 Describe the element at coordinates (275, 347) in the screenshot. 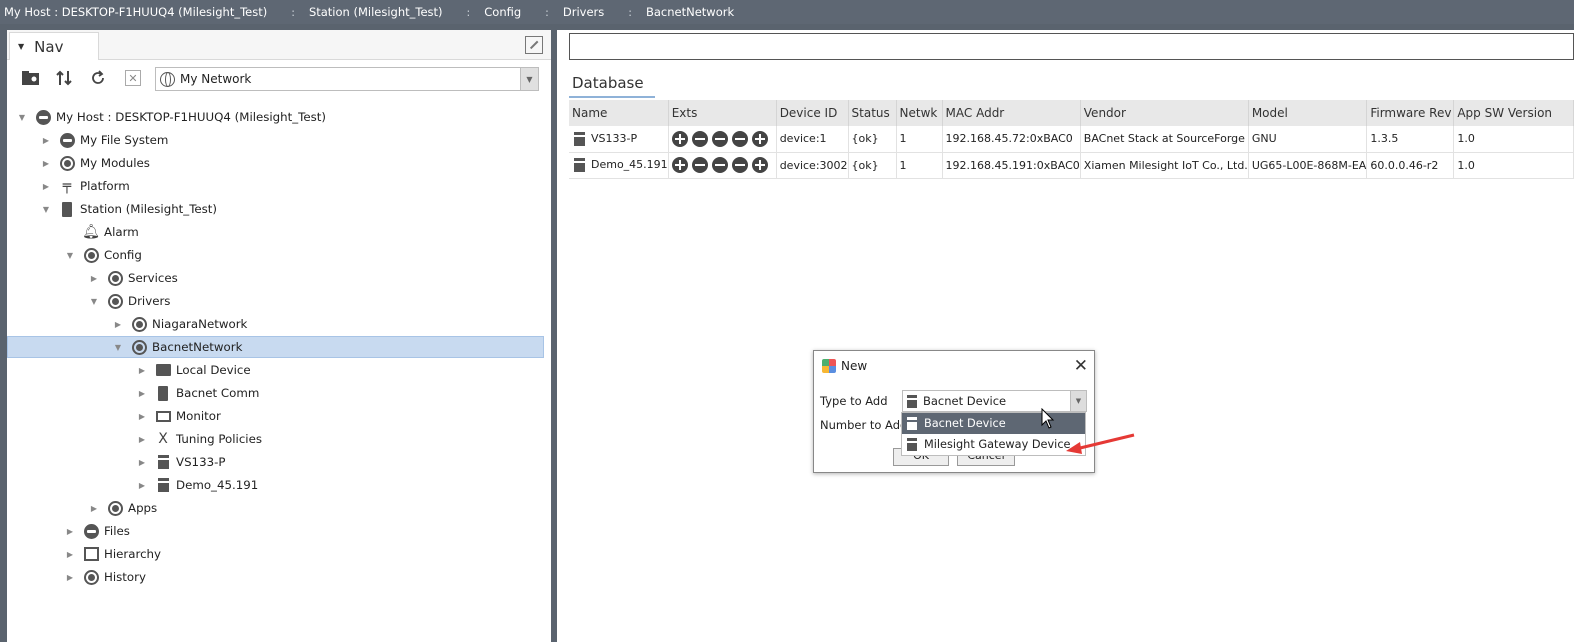

I see `tree-item-bacnetnetwork: ▼ BacnetNetwork` at that location.